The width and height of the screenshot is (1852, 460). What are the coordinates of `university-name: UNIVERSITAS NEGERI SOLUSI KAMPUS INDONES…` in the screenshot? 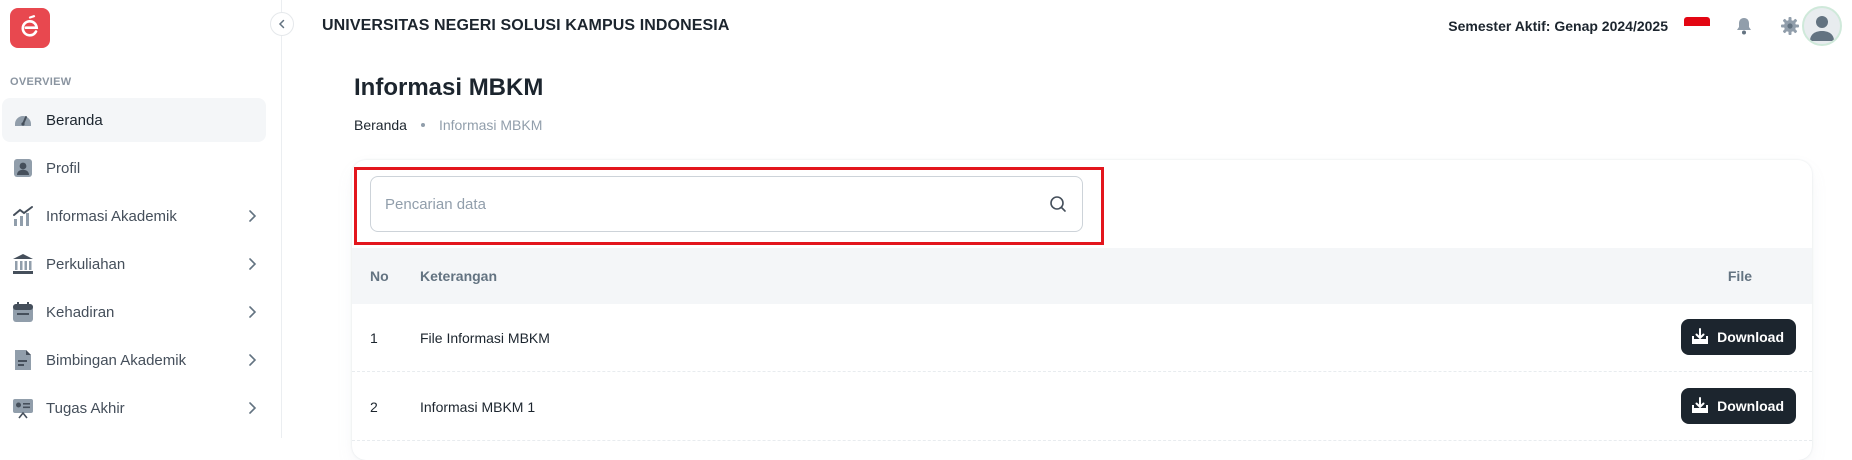 It's located at (526, 25).